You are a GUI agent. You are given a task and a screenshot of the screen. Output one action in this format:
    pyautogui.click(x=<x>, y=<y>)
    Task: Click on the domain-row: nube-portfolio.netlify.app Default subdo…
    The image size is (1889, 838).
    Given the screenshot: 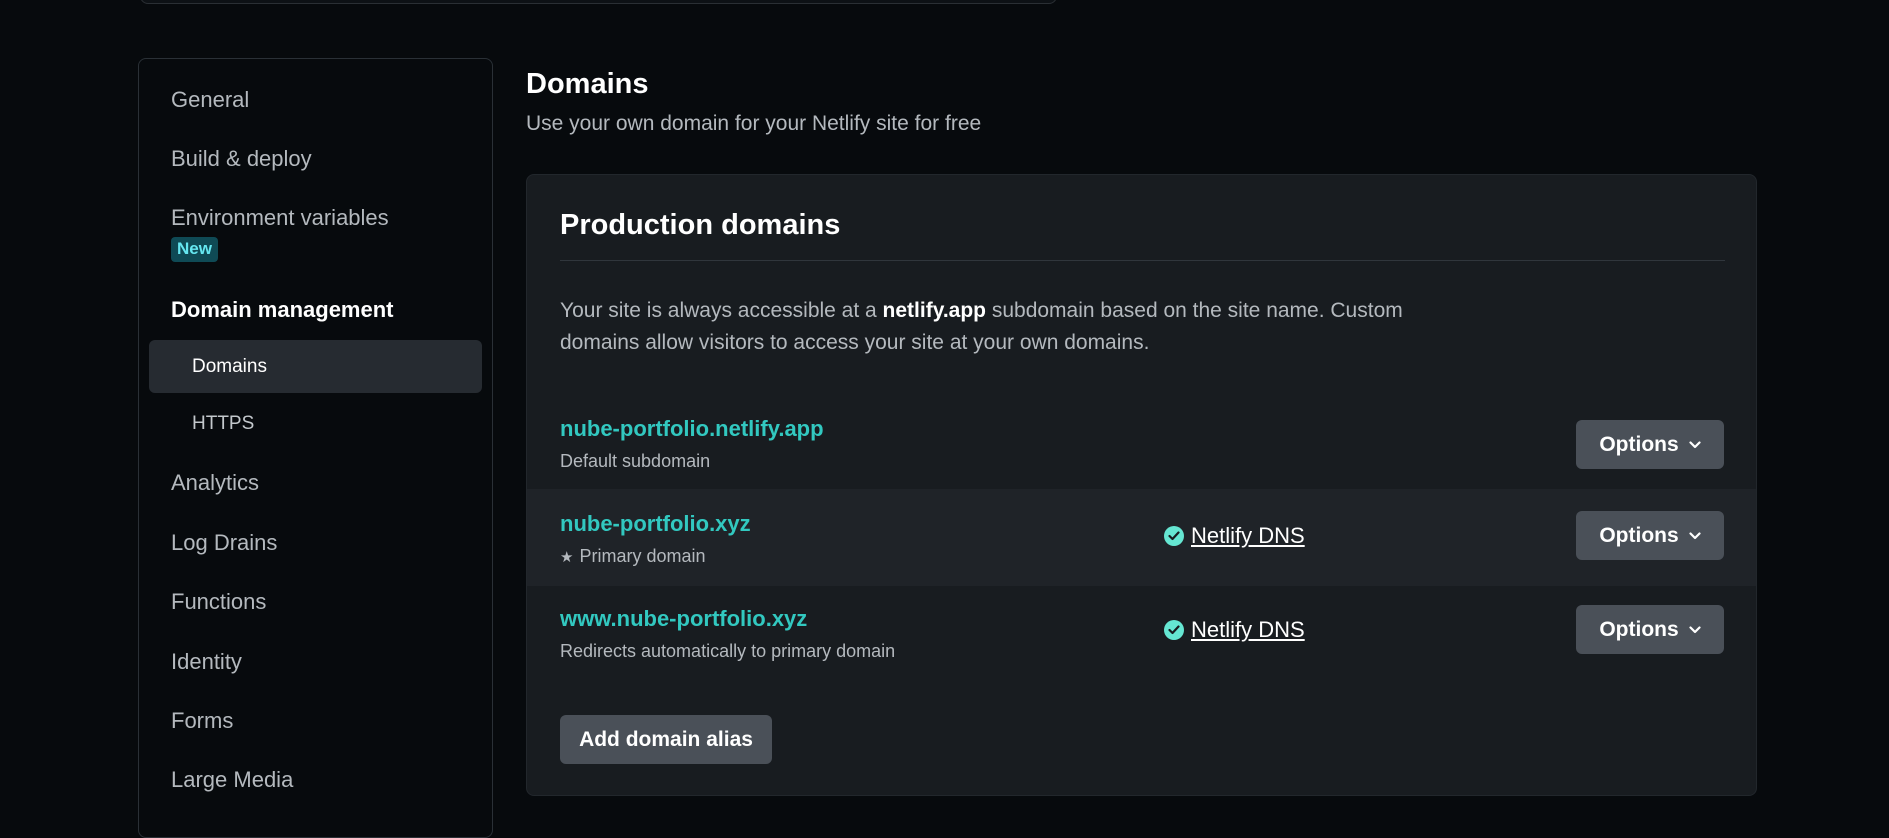 What is the action you would take?
    pyautogui.click(x=1141, y=442)
    